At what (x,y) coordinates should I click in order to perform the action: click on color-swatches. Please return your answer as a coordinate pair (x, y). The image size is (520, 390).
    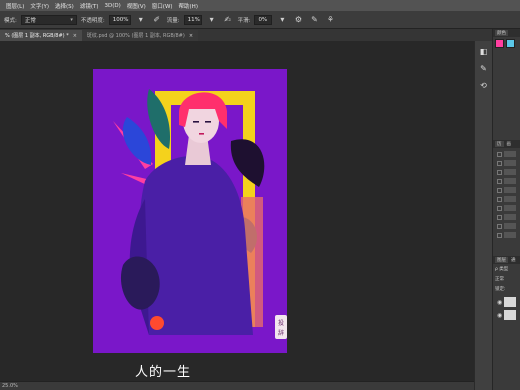
    Looking at the image, I should click on (506, 43).